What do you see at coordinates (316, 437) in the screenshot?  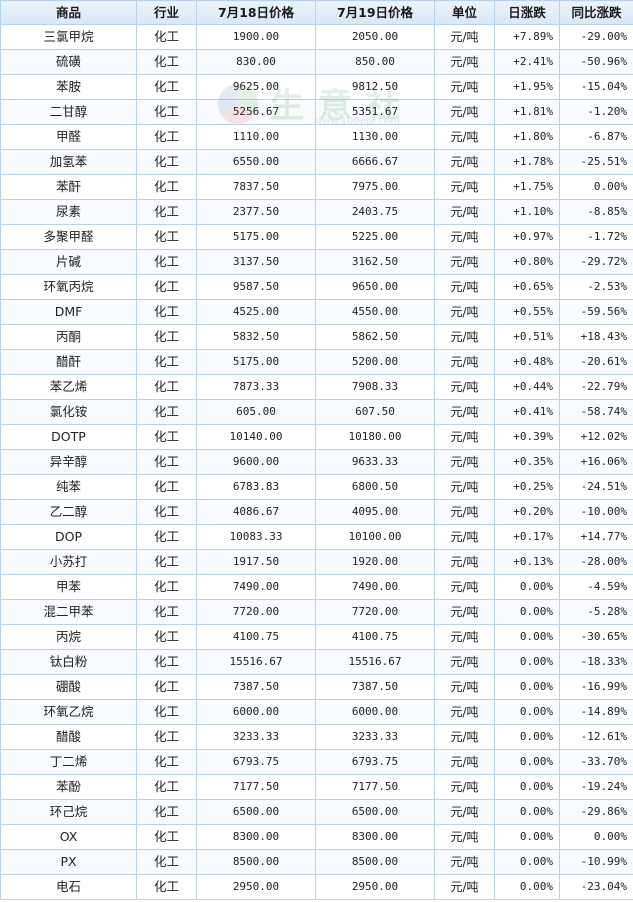 I see `table-row: DOTP 化工 10140.00 10180.00 元/吨 +0.39% +12.02%` at bounding box center [316, 437].